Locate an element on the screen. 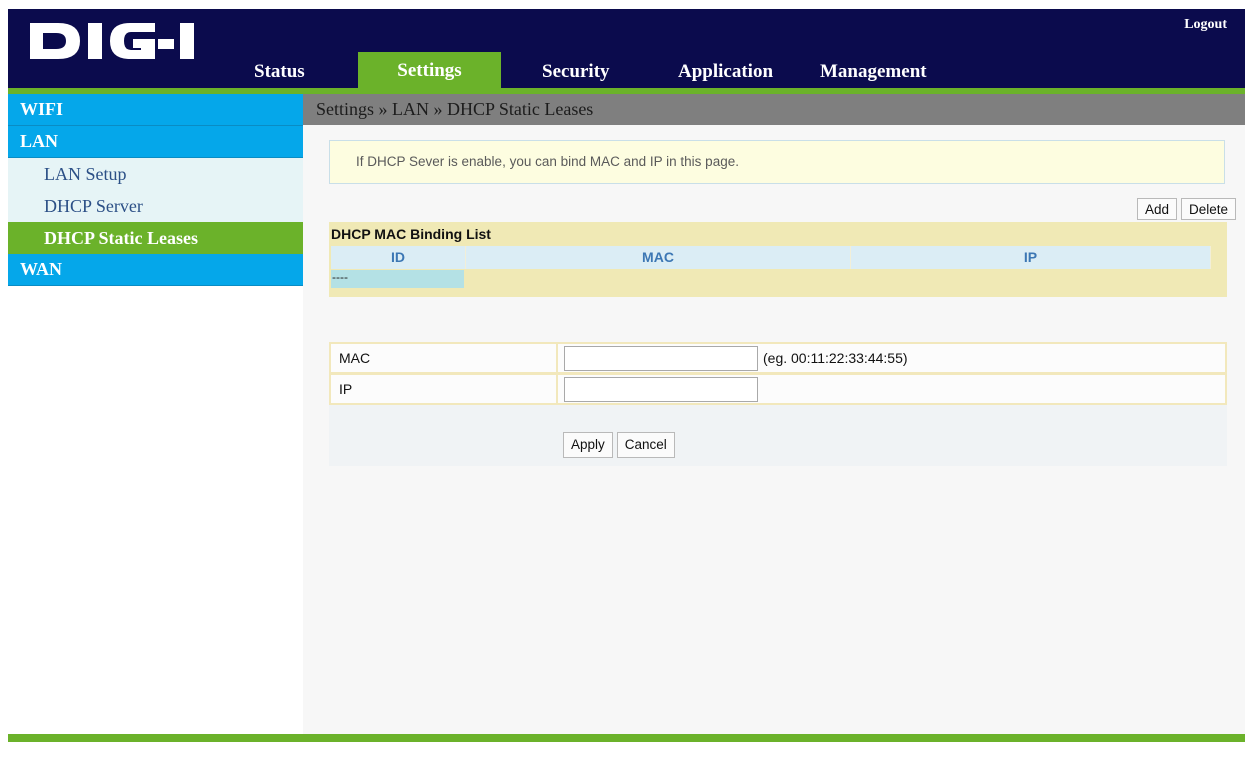 This screenshot has width=1253, height=770. list-header-row: ID MAC IP is located at coordinates (771, 257).